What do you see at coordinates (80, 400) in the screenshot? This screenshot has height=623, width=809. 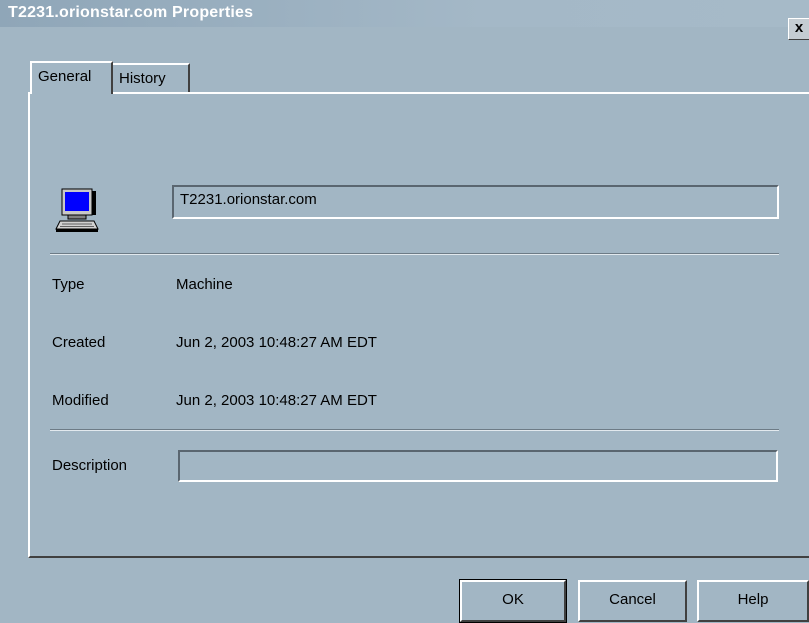 I see `modified-label: Modified` at bounding box center [80, 400].